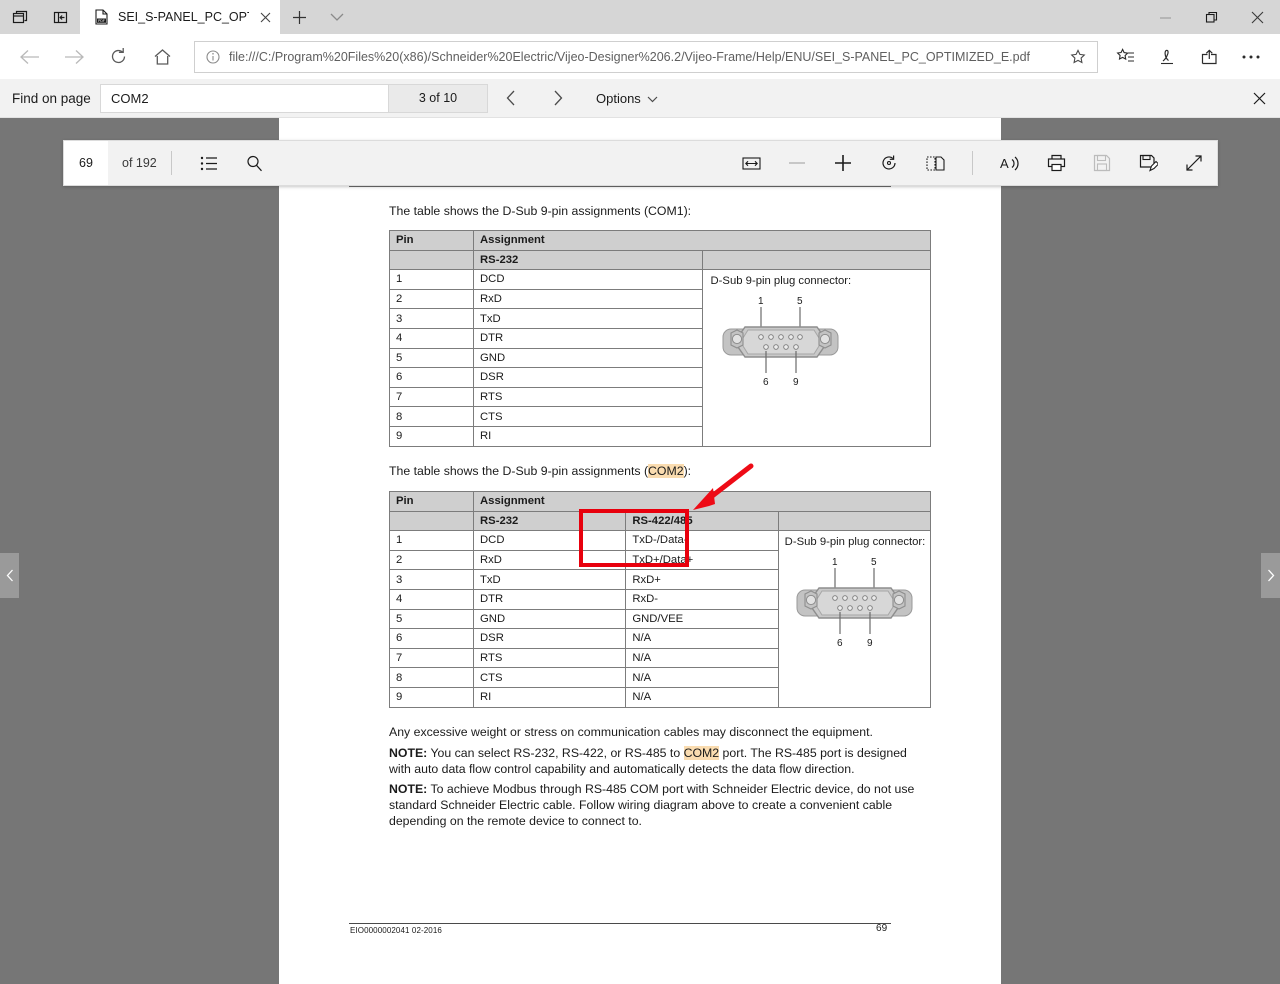 The image size is (1280, 984). What do you see at coordinates (209, 163) in the screenshot?
I see `table-of-contents-icon` at bounding box center [209, 163].